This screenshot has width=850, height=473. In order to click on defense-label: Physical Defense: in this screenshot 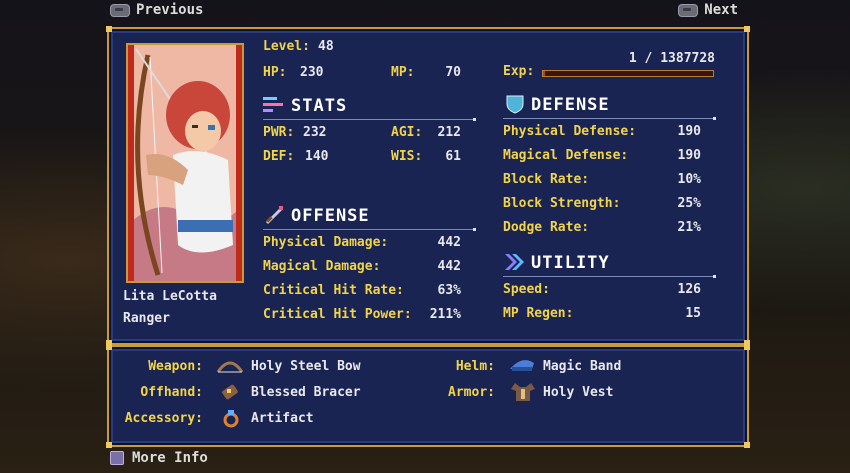, I will do `click(570, 131)`.